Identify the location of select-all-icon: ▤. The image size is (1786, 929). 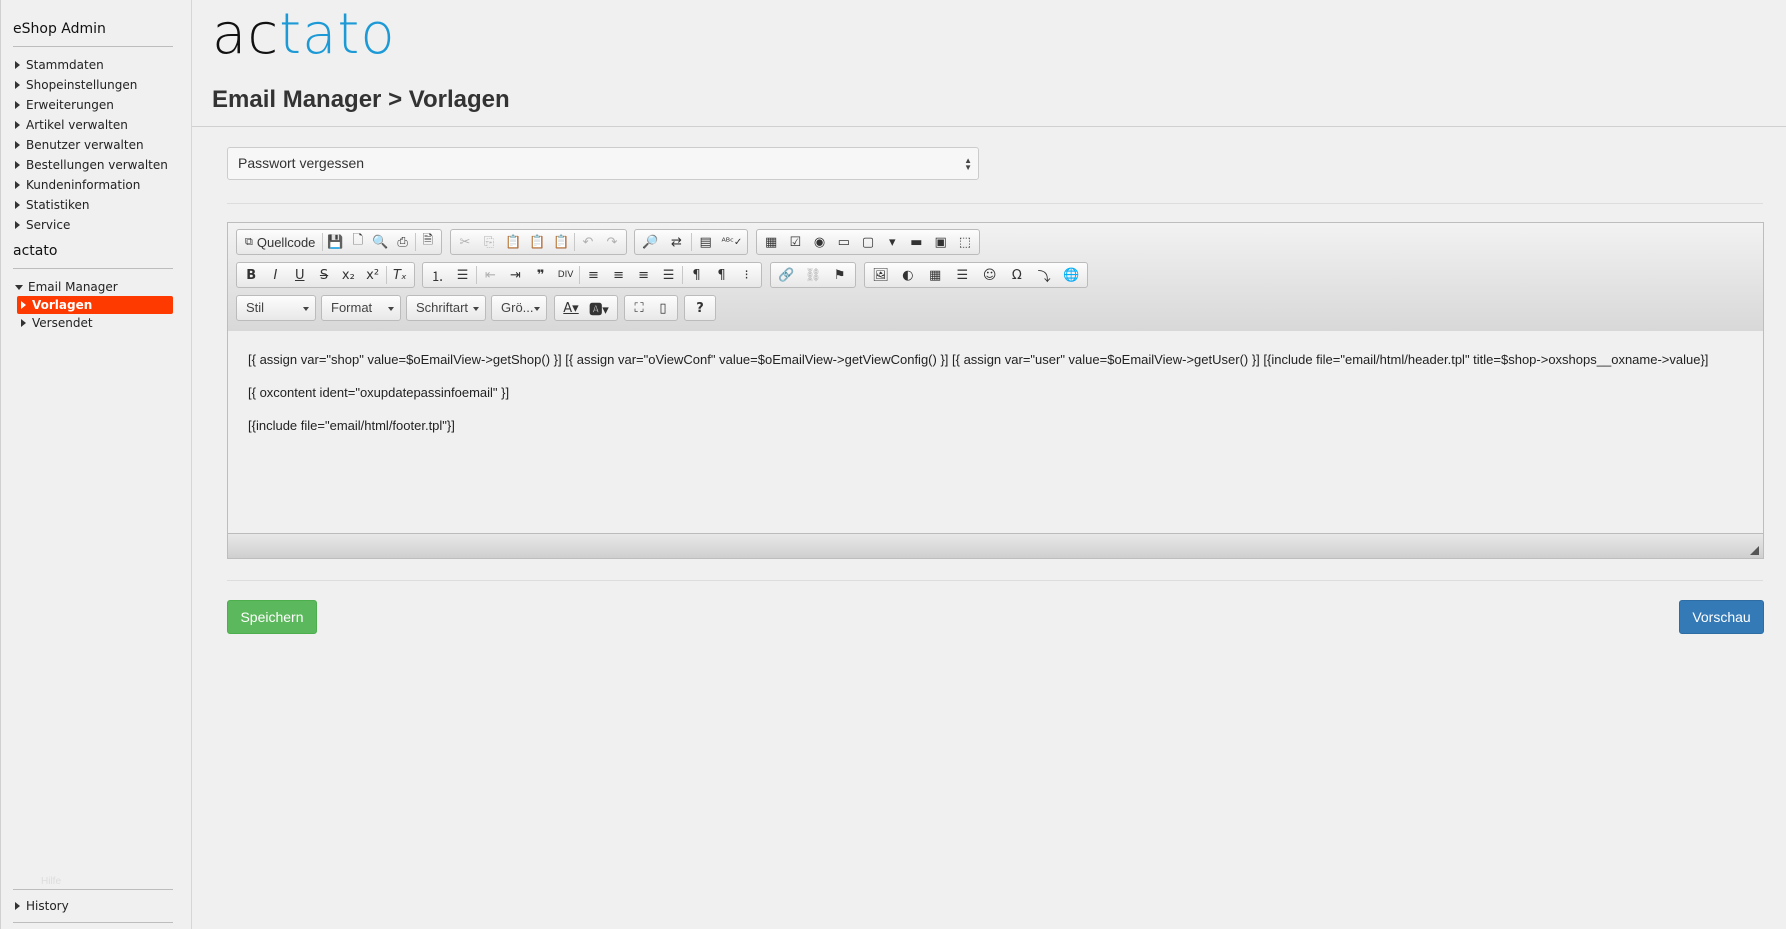
(705, 242).